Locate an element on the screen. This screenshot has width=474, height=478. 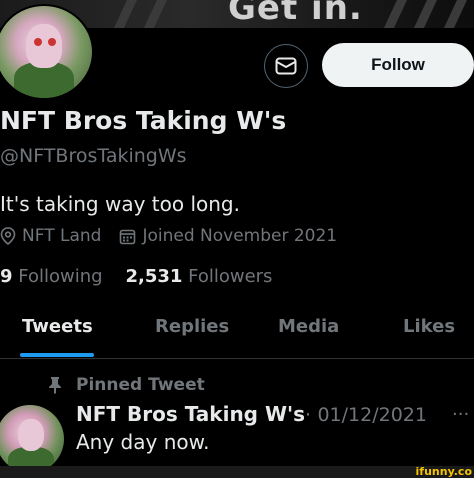
profile-avatar is located at coordinates (47, 52).